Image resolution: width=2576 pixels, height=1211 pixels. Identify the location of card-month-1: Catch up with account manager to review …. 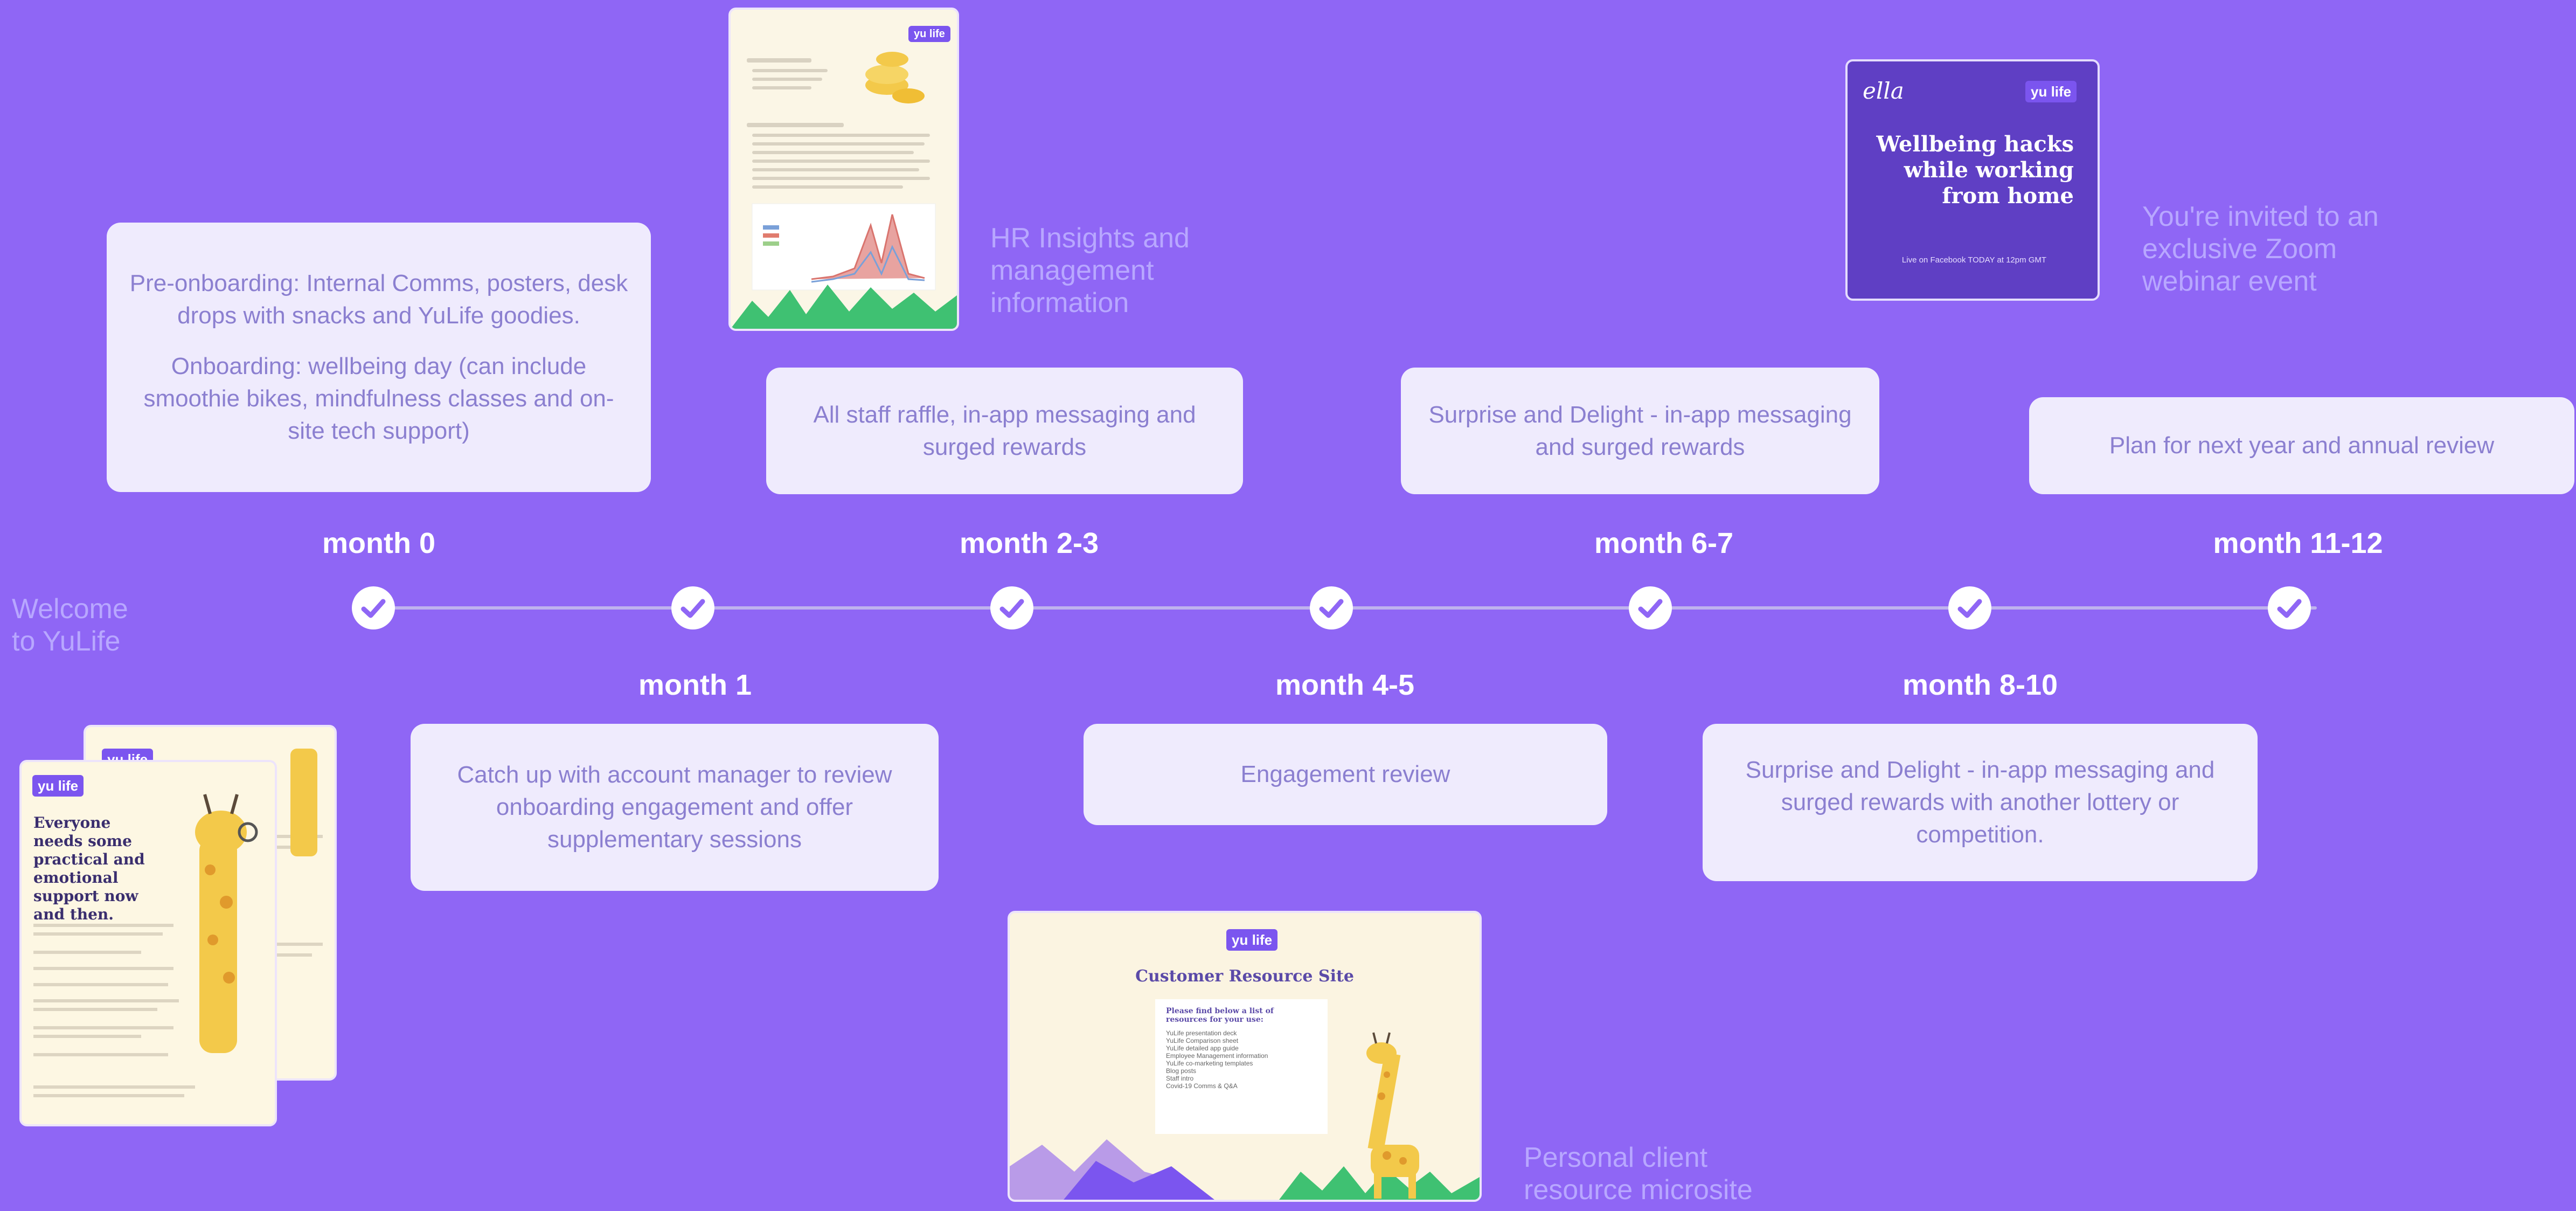
(675, 807).